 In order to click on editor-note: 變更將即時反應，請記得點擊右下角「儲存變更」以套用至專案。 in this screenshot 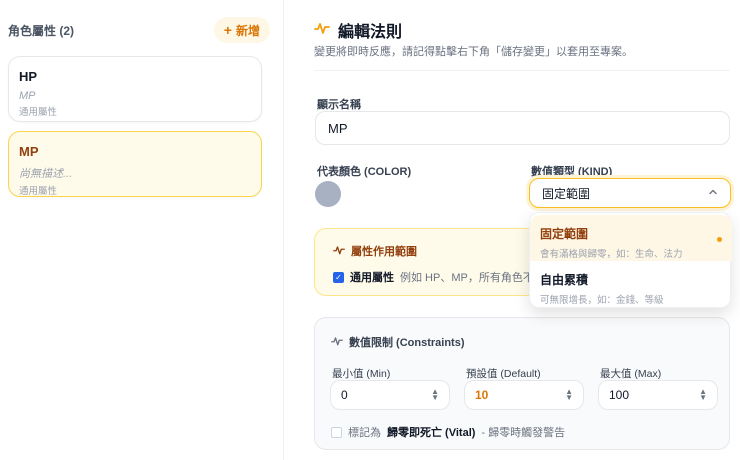, I will do `click(473, 52)`.